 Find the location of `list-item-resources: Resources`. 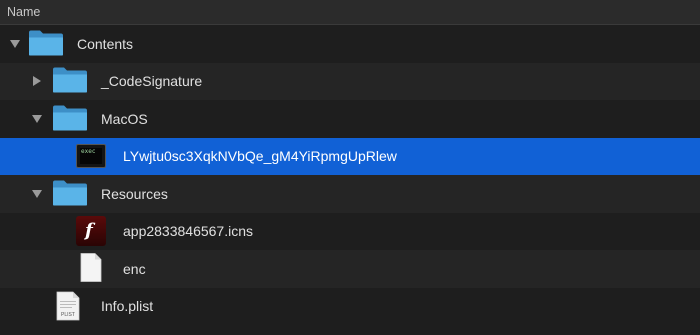

list-item-resources: Resources is located at coordinates (350, 194).